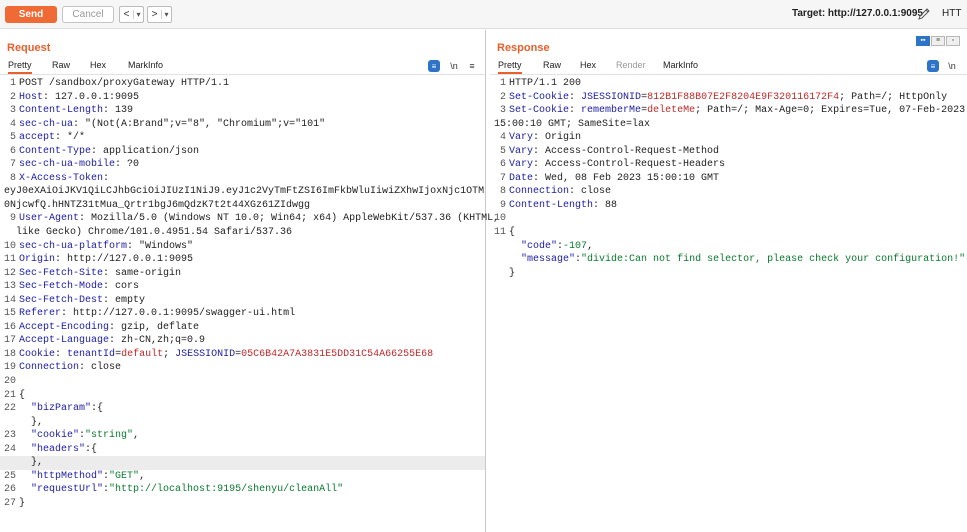 This screenshot has height=532, width=967. Describe the element at coordinates (91, 354) in the screenshot. I see `cookie-name: tenantId` at that location.